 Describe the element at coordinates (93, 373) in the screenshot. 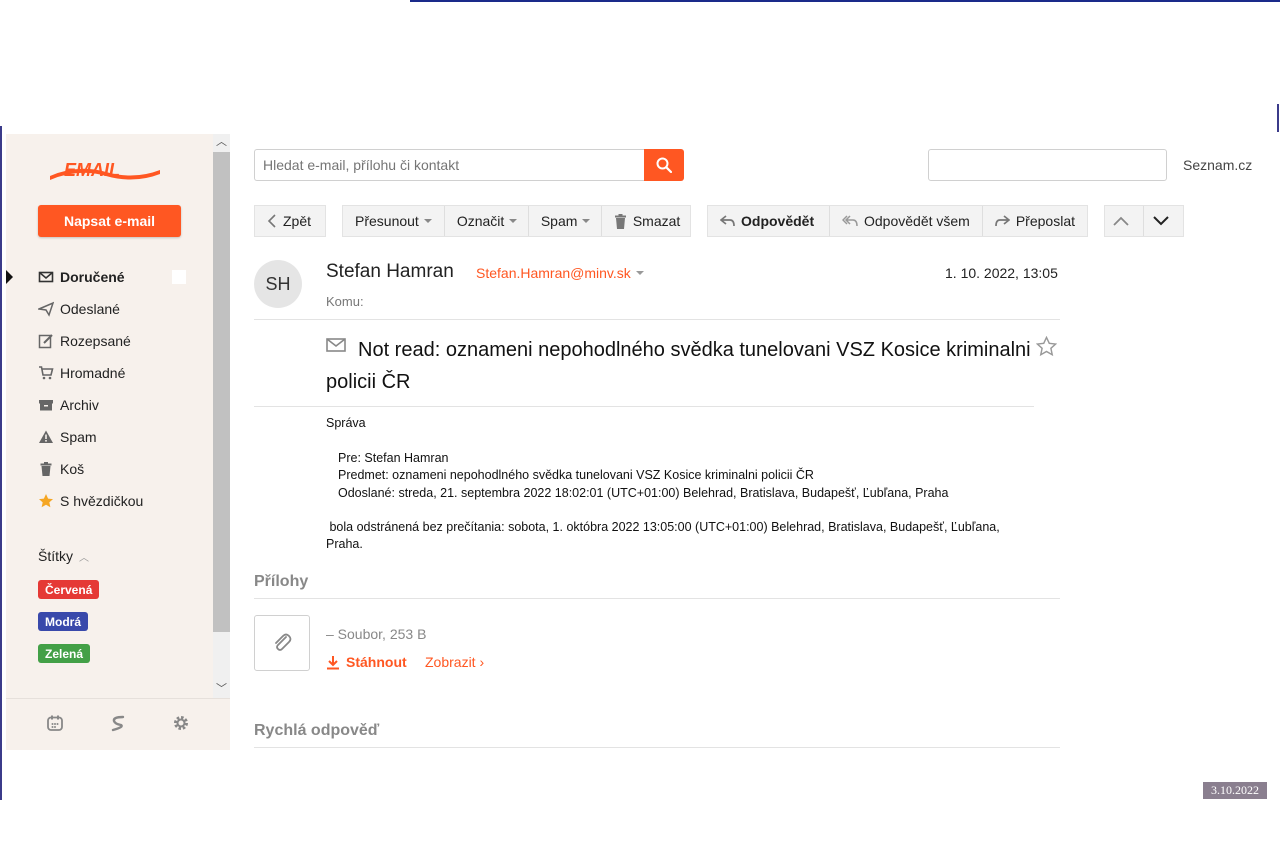

I see `sidebar-item-label: Hromadné` at that location.